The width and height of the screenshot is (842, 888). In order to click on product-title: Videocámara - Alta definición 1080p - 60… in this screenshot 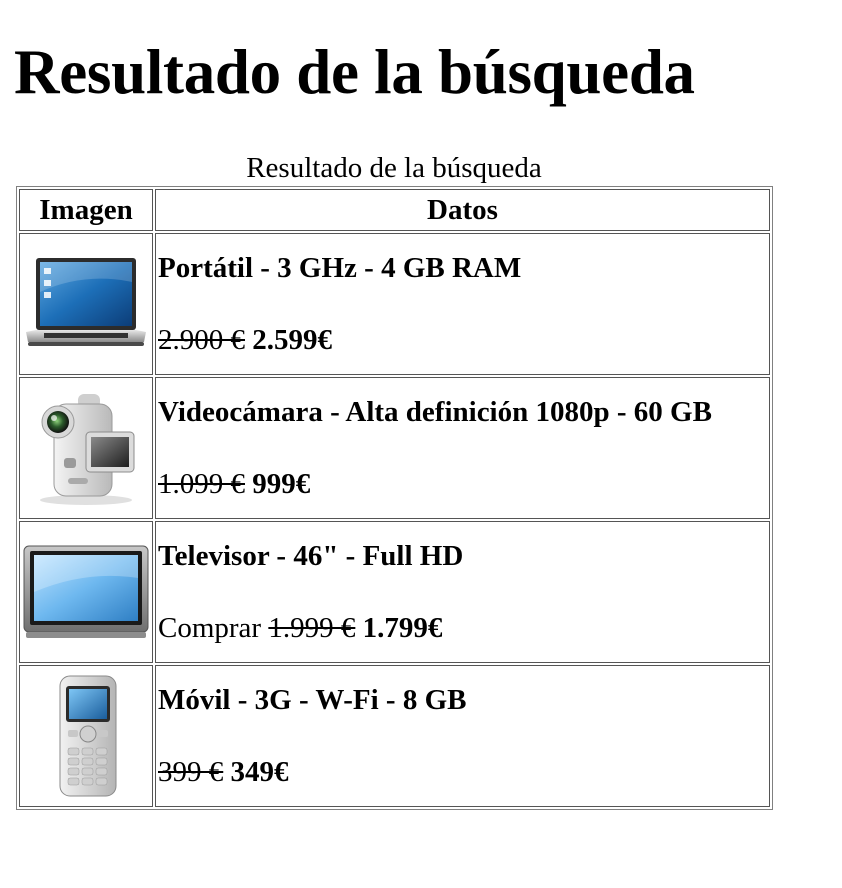, I will do `click(435, 412)`.